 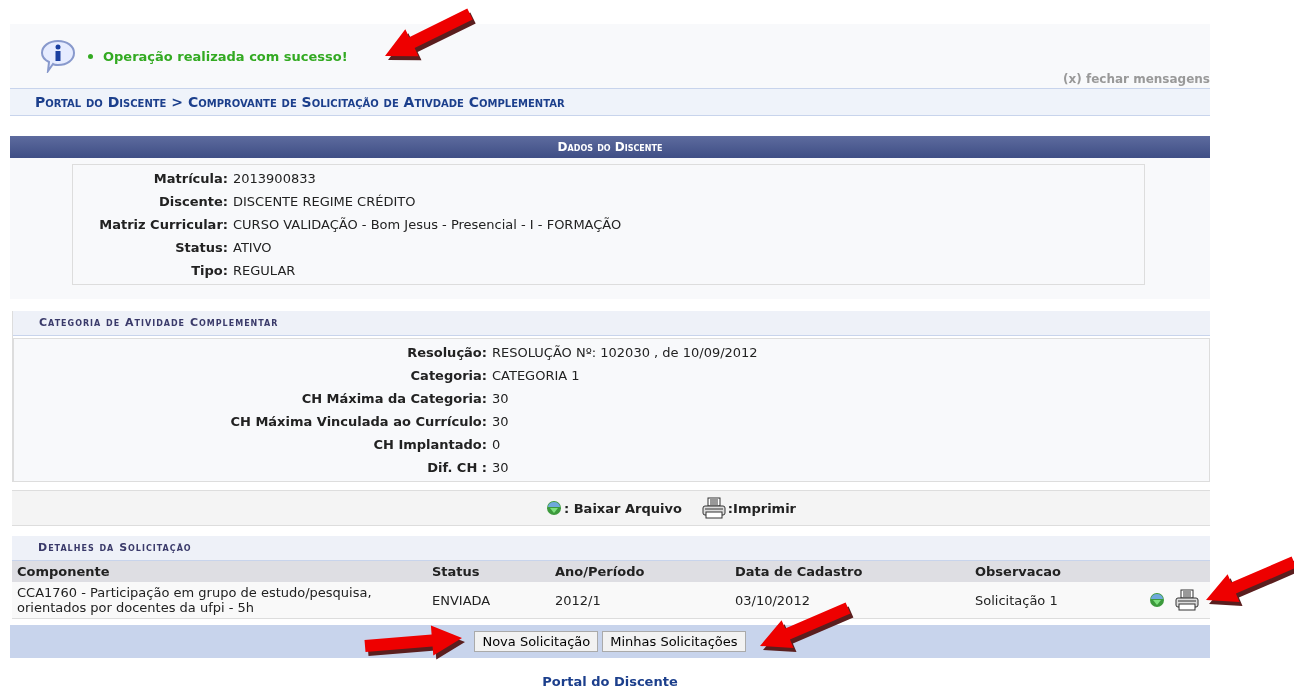 I want to click on field-value: RESOLUÇÃO Nº: 102030 , de 10/09/2012, so click(x=625, y=352).